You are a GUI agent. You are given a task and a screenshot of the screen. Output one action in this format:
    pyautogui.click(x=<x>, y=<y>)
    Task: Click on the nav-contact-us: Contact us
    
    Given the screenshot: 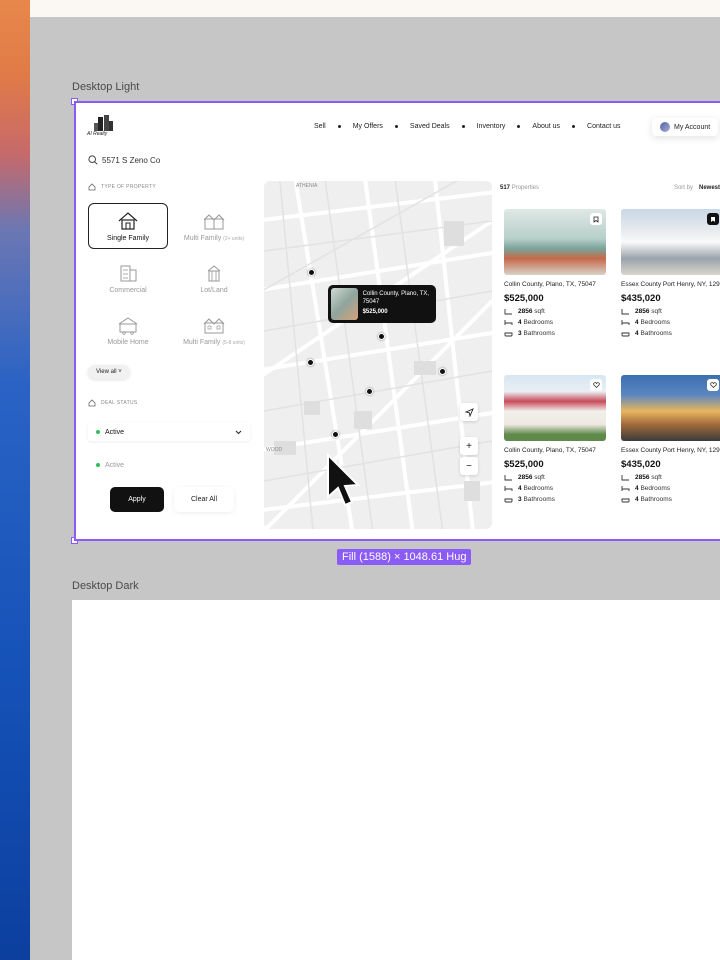 What is the action you would take?
    pyautogui.click(x=603, y=126)
    